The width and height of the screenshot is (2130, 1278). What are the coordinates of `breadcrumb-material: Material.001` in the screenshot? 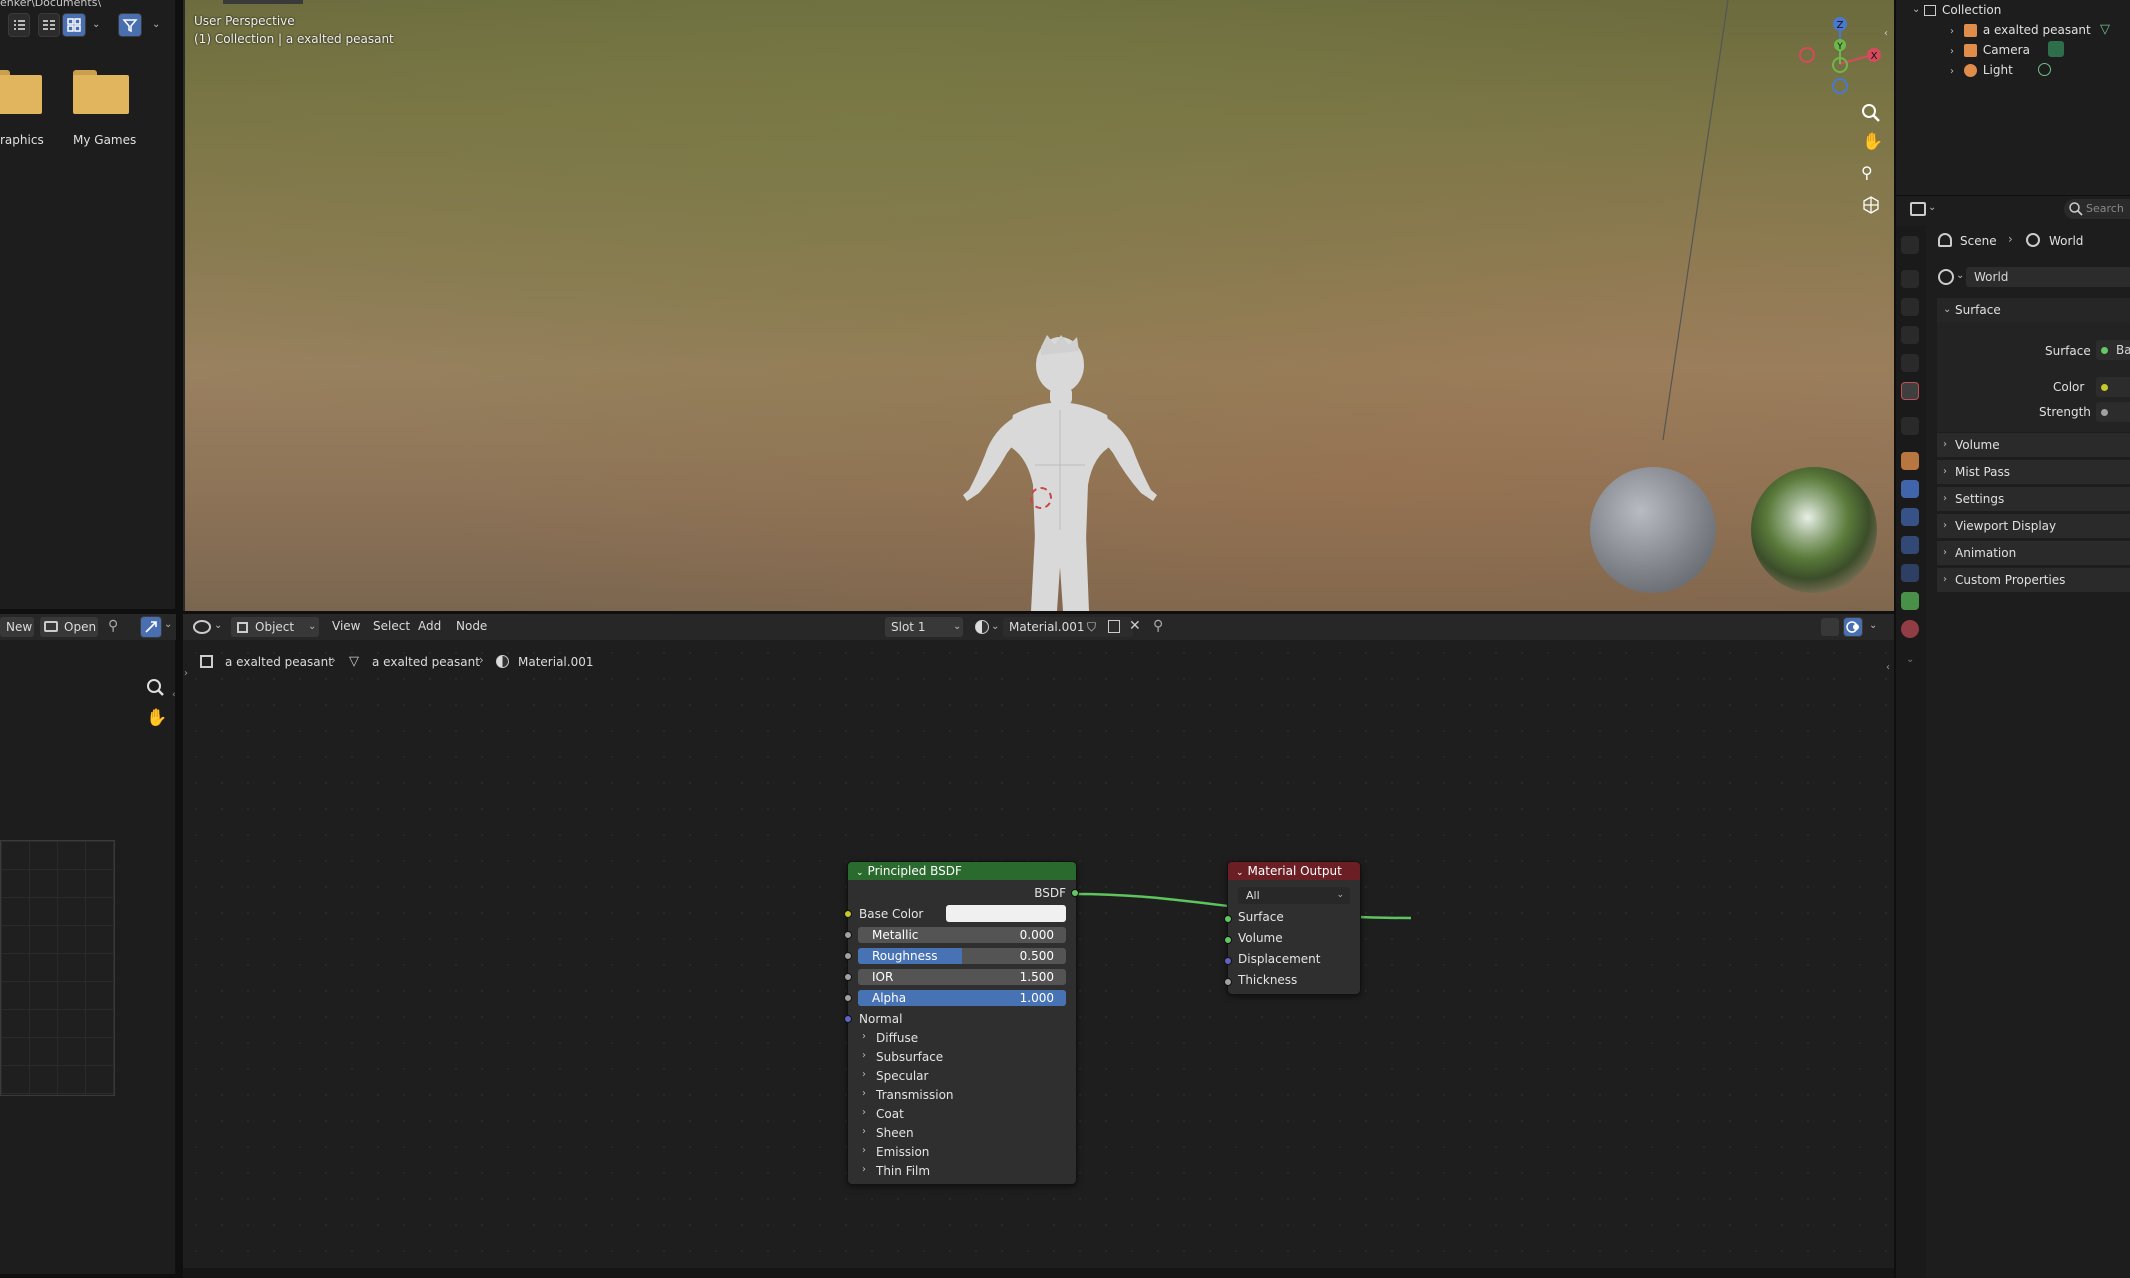 It's located at (555, 662).